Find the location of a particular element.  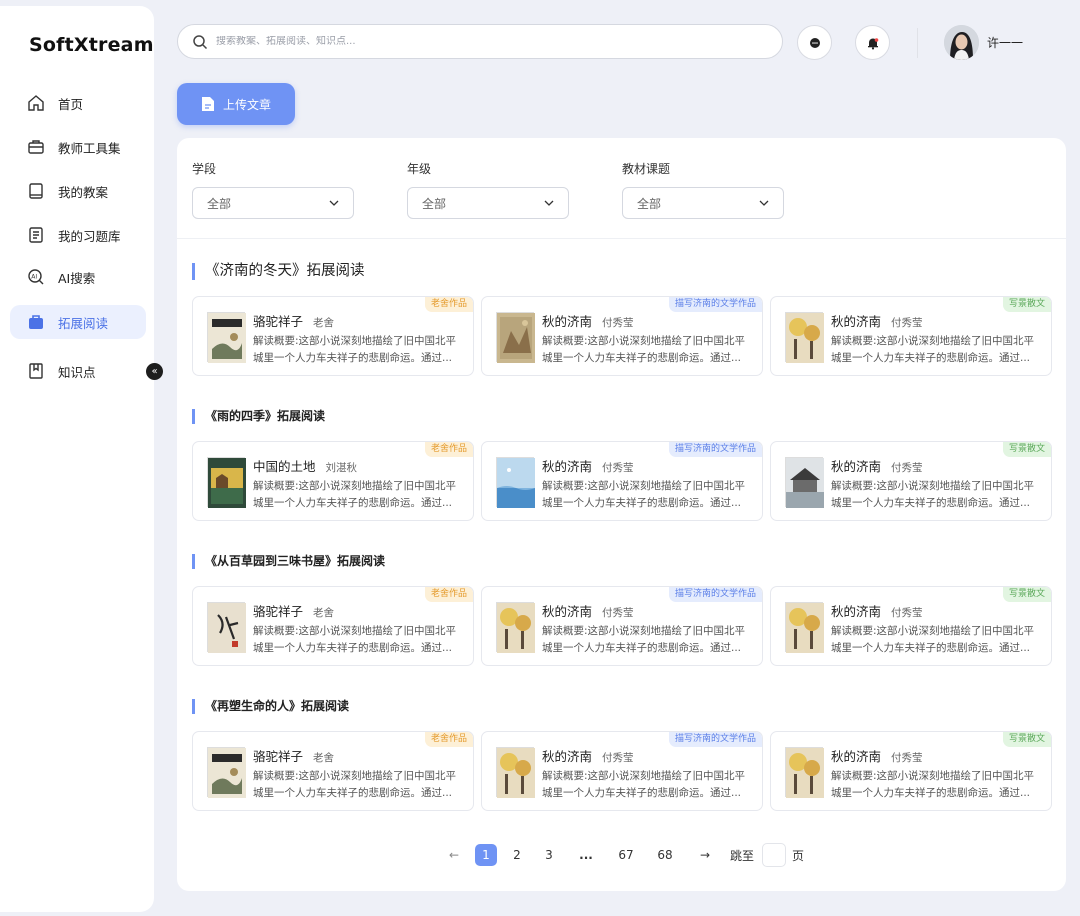

search-bar is located at coordinates (480, 41).